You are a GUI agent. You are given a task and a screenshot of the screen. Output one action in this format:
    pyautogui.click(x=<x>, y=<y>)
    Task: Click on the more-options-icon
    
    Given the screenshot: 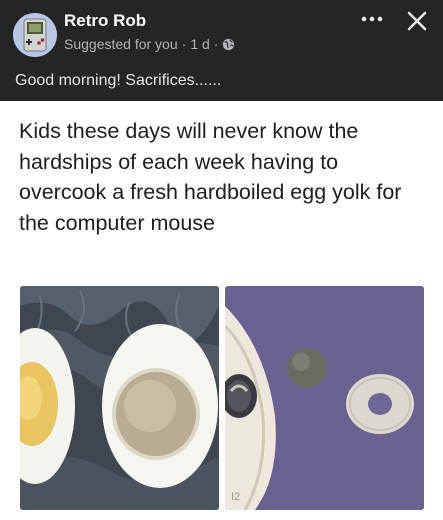 What is the action you would take?
    pyautogui.click(x=372, y=19)
    